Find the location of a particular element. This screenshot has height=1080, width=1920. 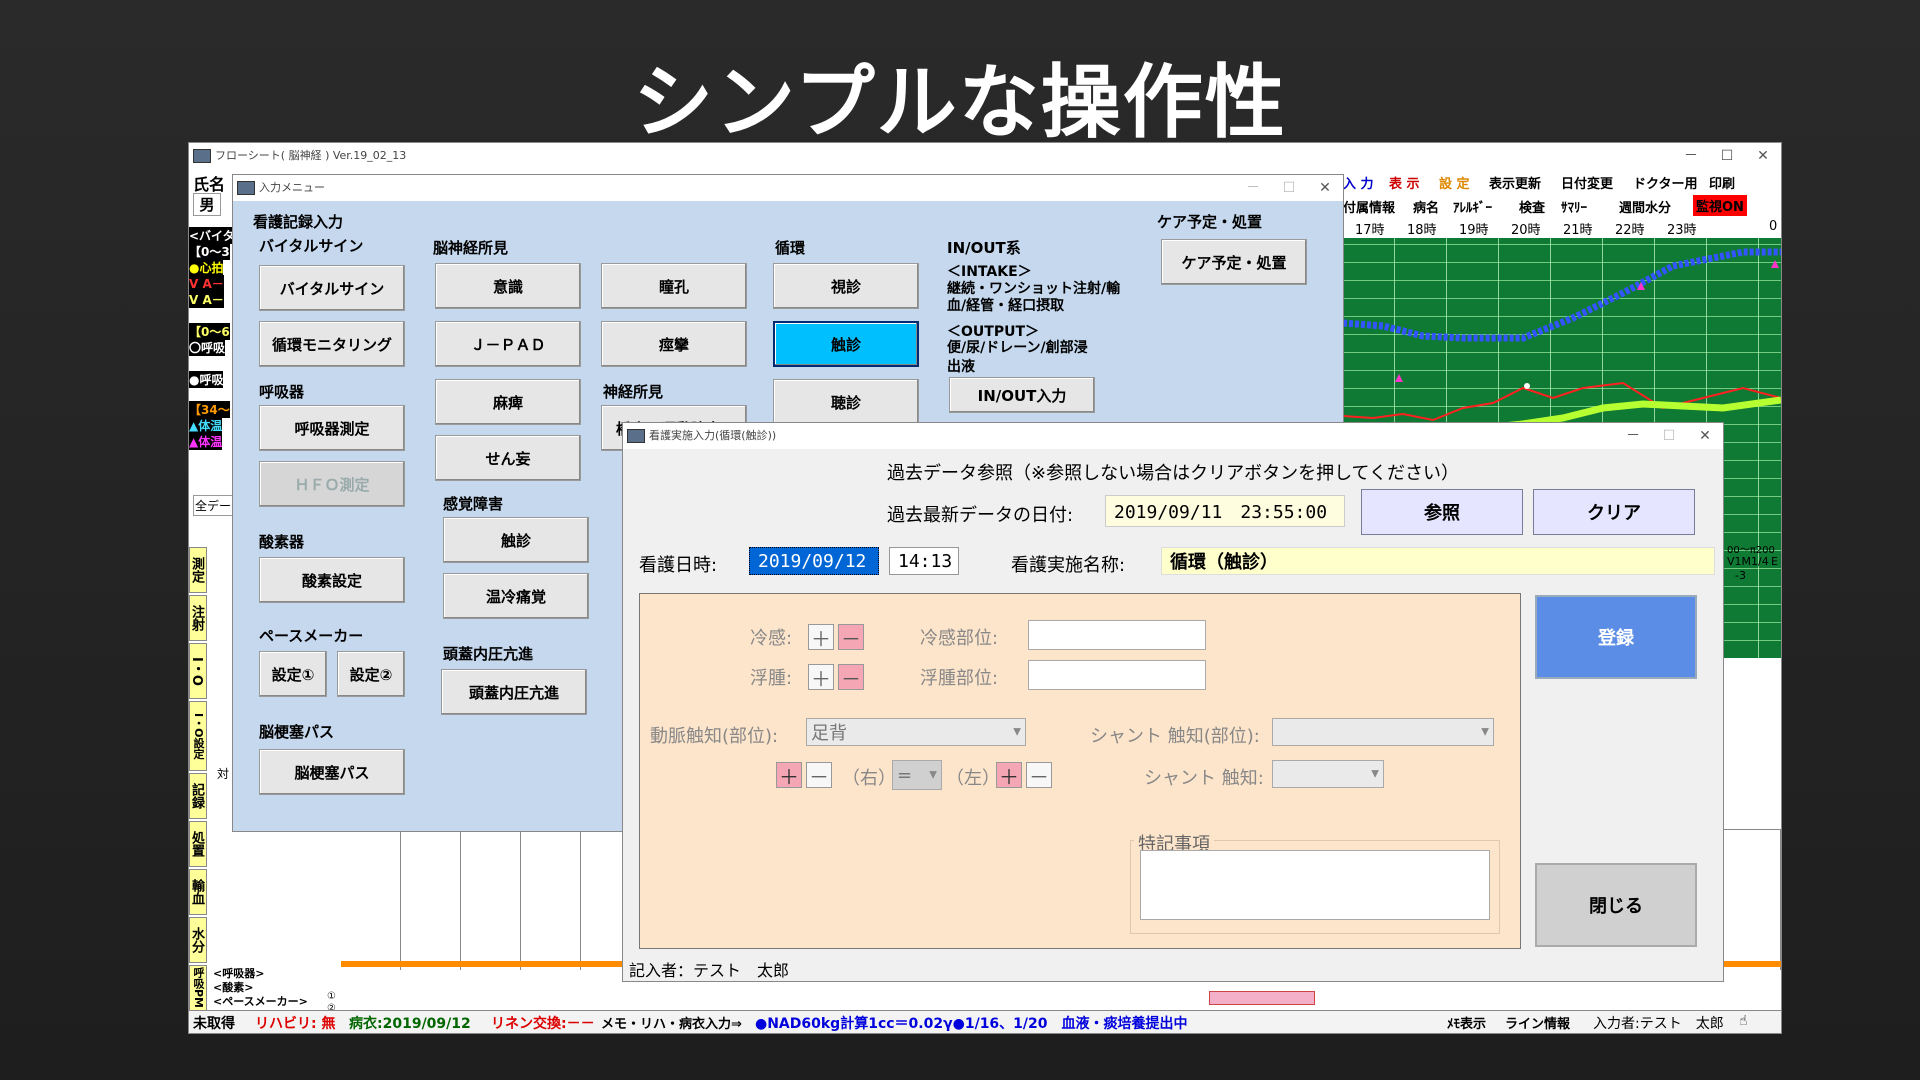

dialog-maximize-icon: ☐ is located at coordinates (1669, 436).